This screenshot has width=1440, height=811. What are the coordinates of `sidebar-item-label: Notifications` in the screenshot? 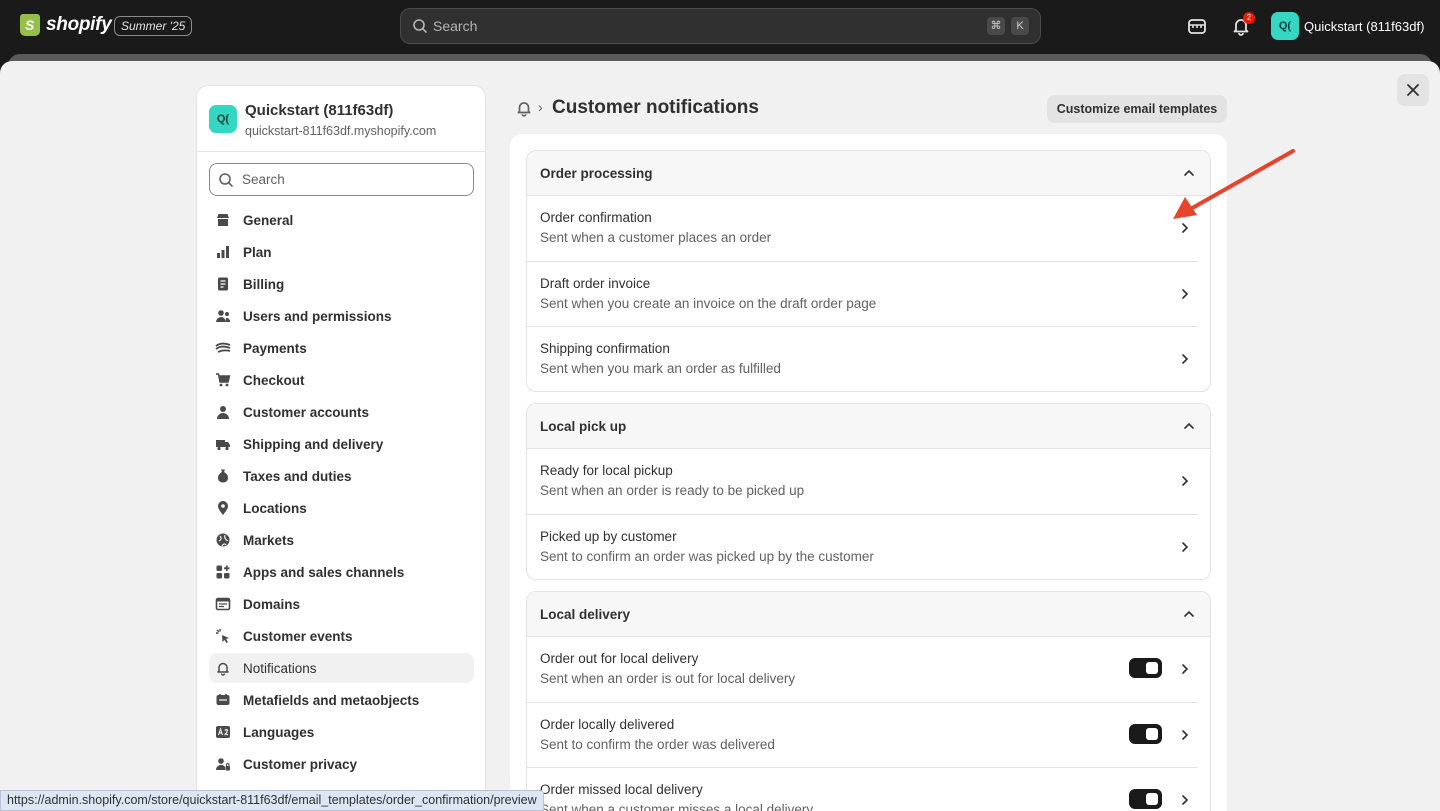 It's located at (280, 668).